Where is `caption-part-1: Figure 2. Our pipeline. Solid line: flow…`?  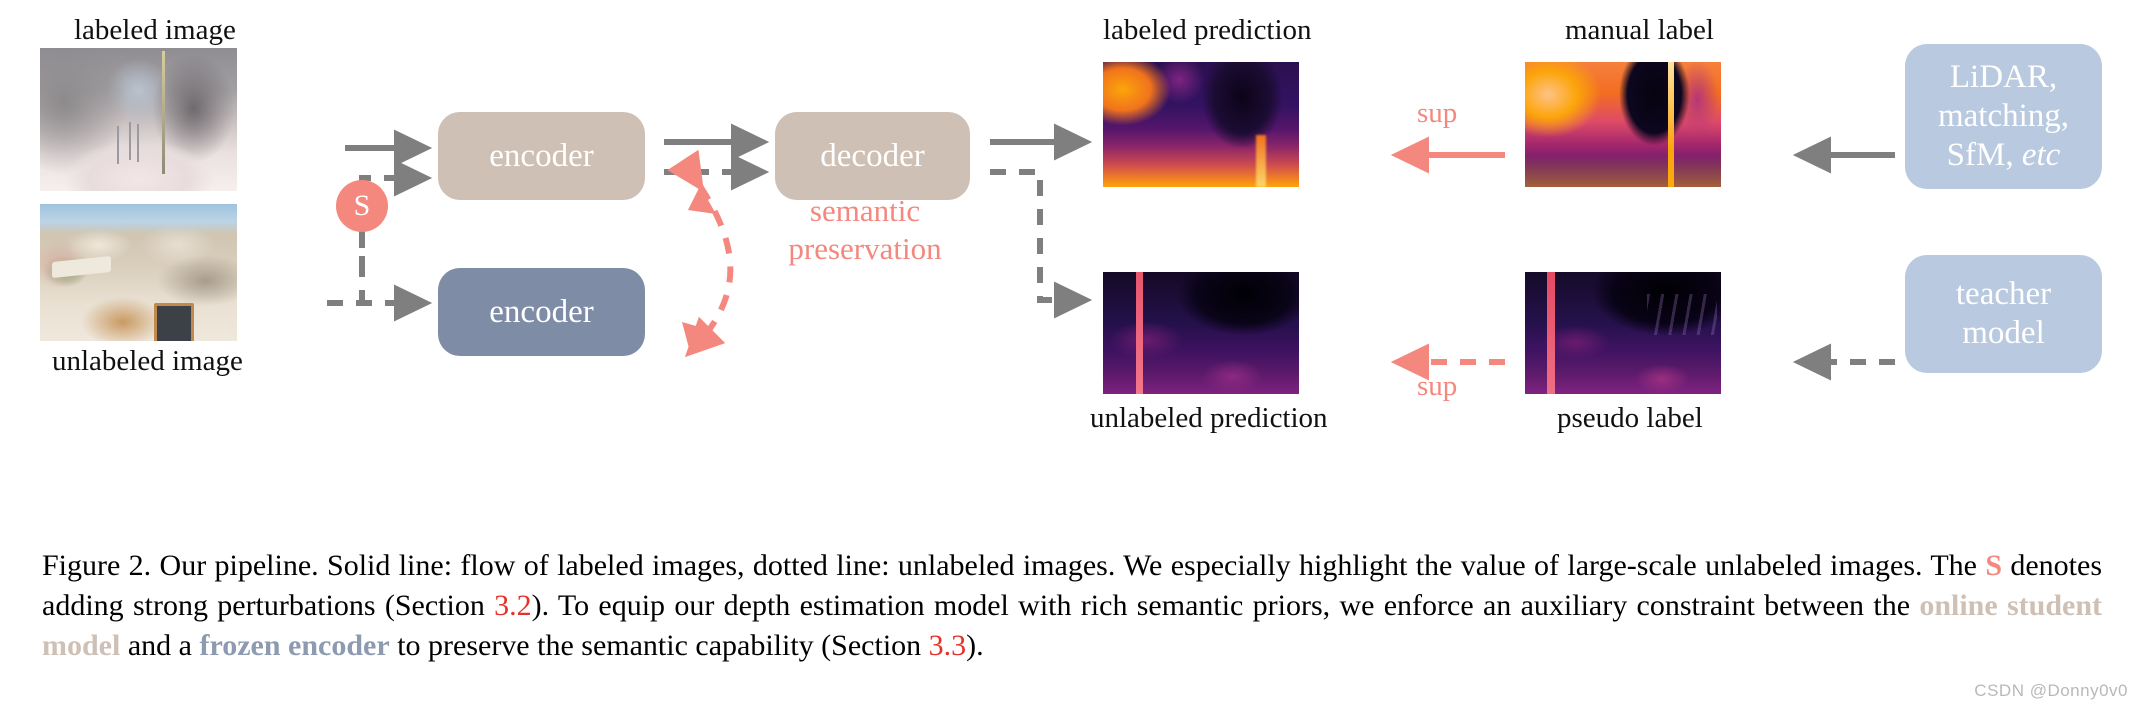 caption-part-1: Figure 2. Our pipeline. Solid line: flow… is located at coordinates (1014, 565).